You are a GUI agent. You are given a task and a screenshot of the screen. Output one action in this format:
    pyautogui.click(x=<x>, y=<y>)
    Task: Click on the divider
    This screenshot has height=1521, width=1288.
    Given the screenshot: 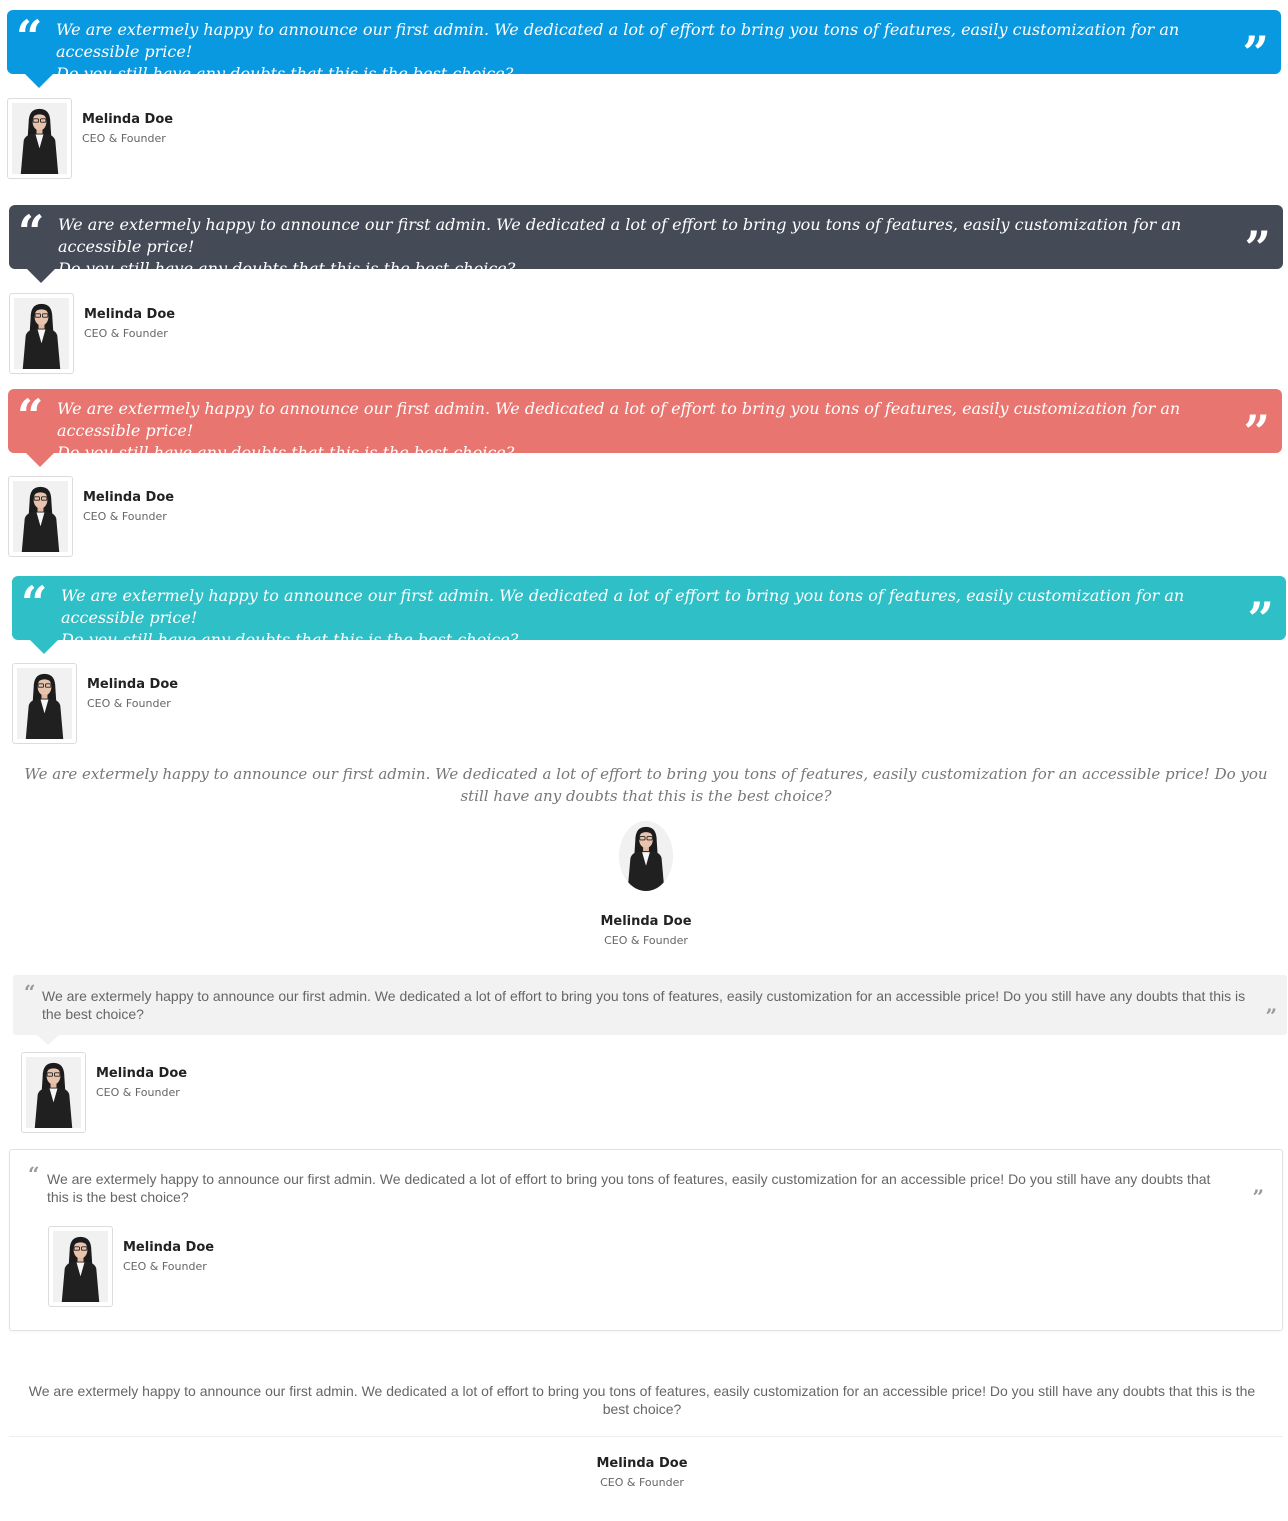 What is the action you would take?
    pyautogui.click(x=646, y=1436)
    